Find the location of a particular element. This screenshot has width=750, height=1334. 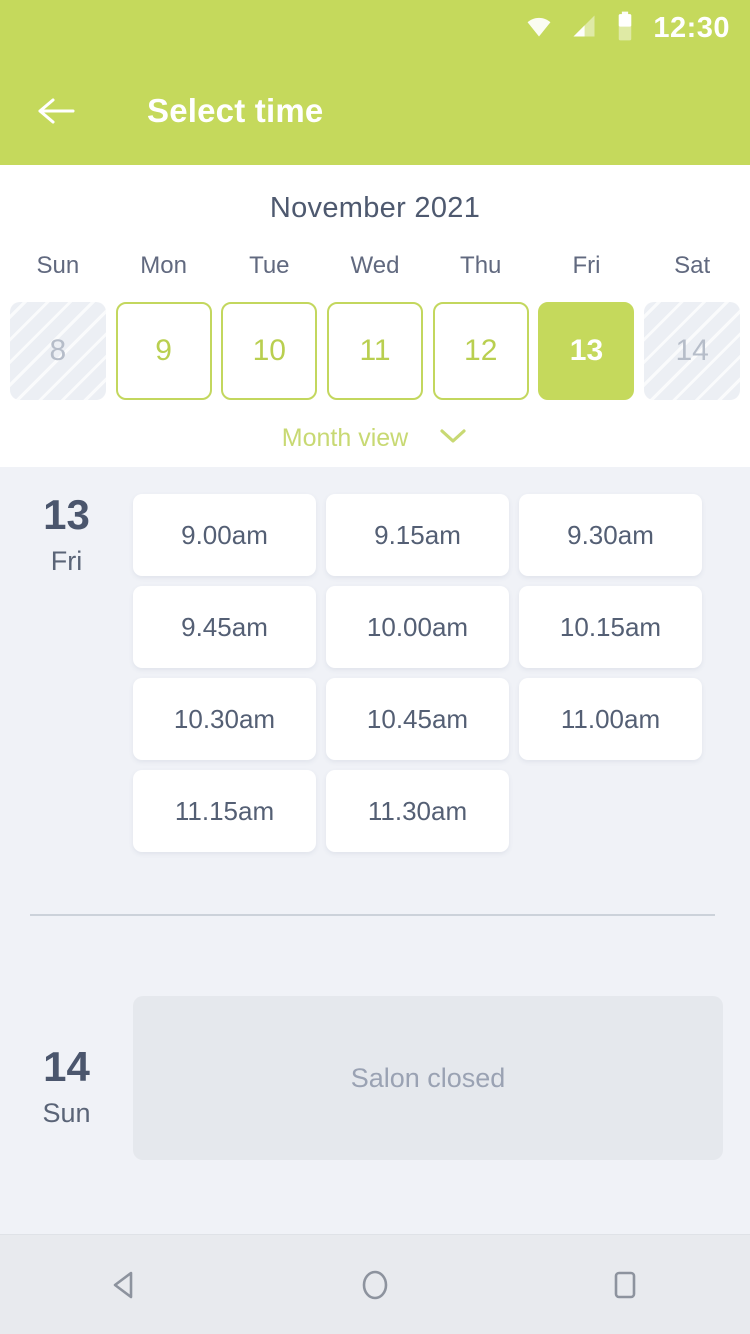

day-weekday: Fri is located at coordinates (66, 561).